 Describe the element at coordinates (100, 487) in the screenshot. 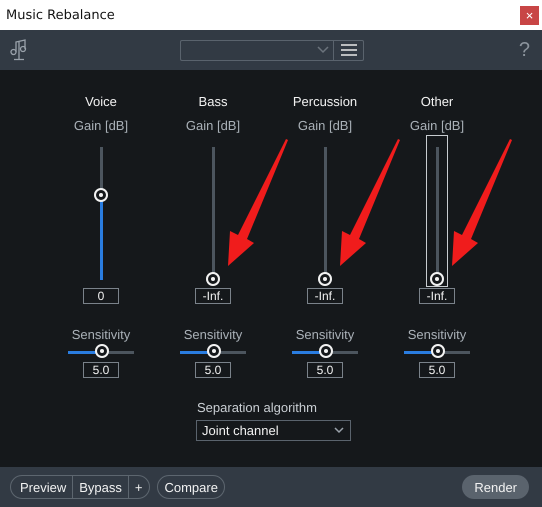

I see `footer-button: Bypass` at that location.